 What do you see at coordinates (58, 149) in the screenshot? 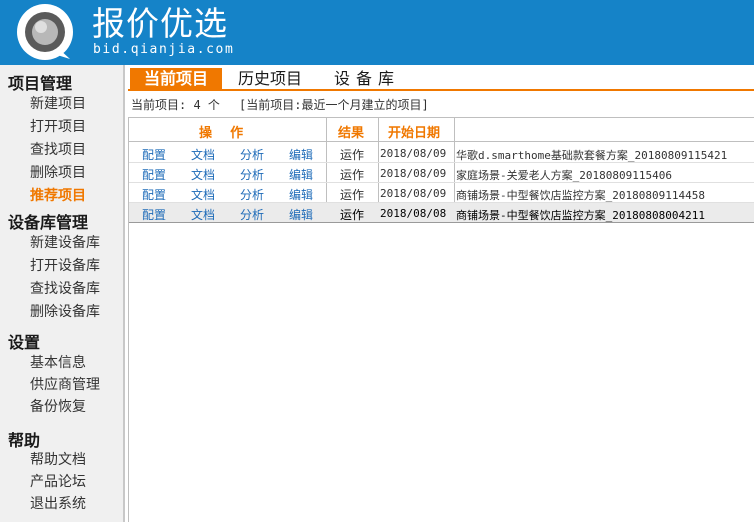
I see `sidebar-item-find-project: 查找项目` at bounding box center [58, 149].